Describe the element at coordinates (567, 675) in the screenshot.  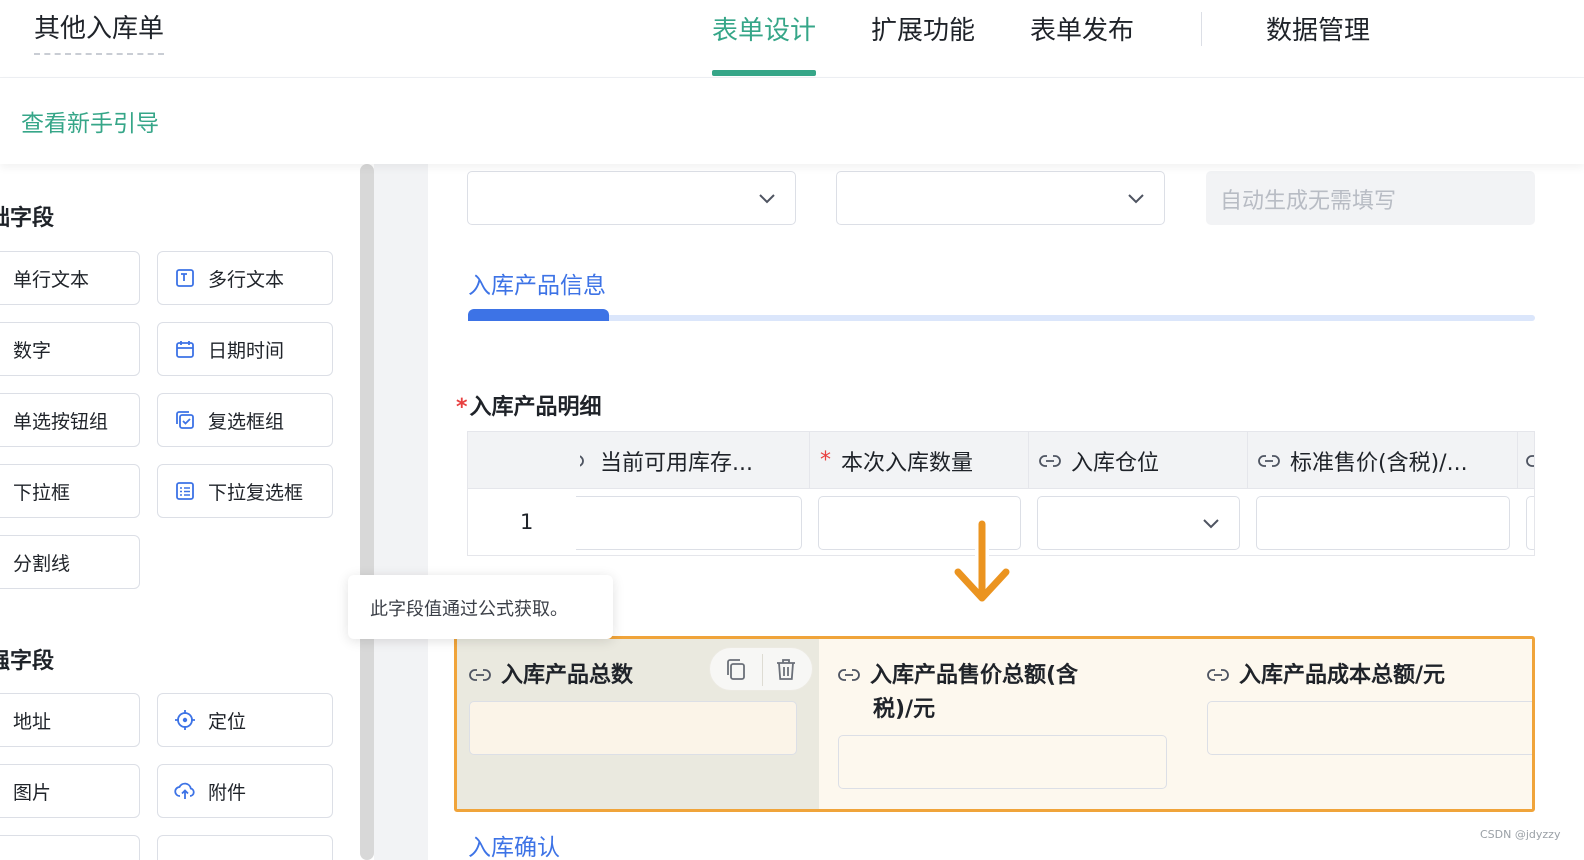
I see `field-label-text: 入库产品总数` at that location.